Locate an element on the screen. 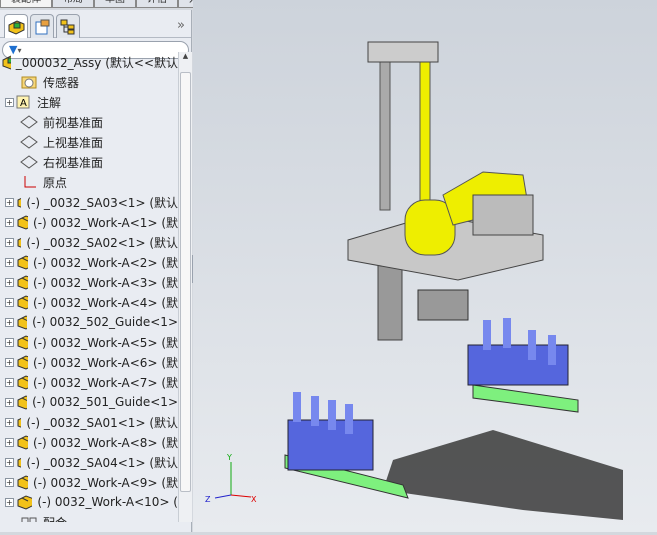 The width and height of the screenshot is (657, 535). tree-label: (-) _0032_SA03<1> (默认 is located at coordinates (102, 202).